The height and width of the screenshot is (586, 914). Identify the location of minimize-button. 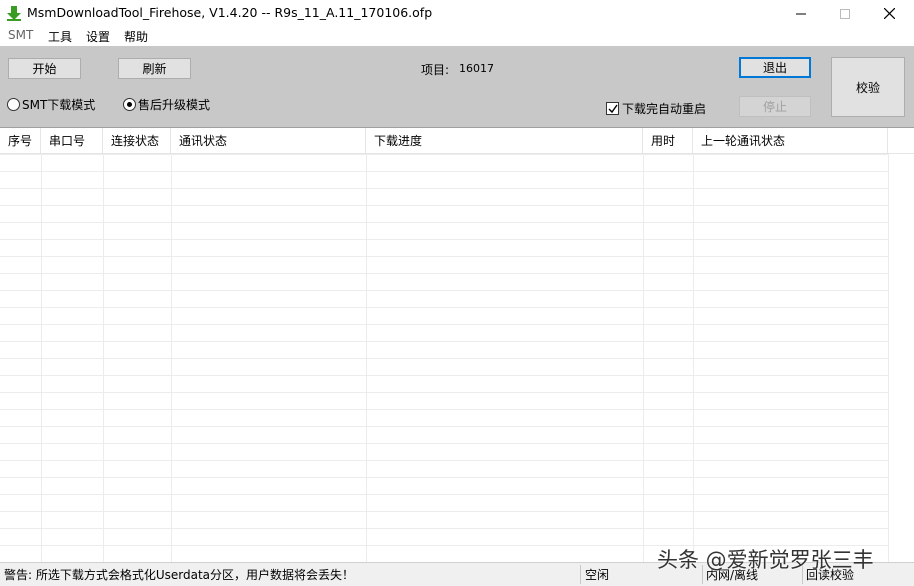
(801, 13).